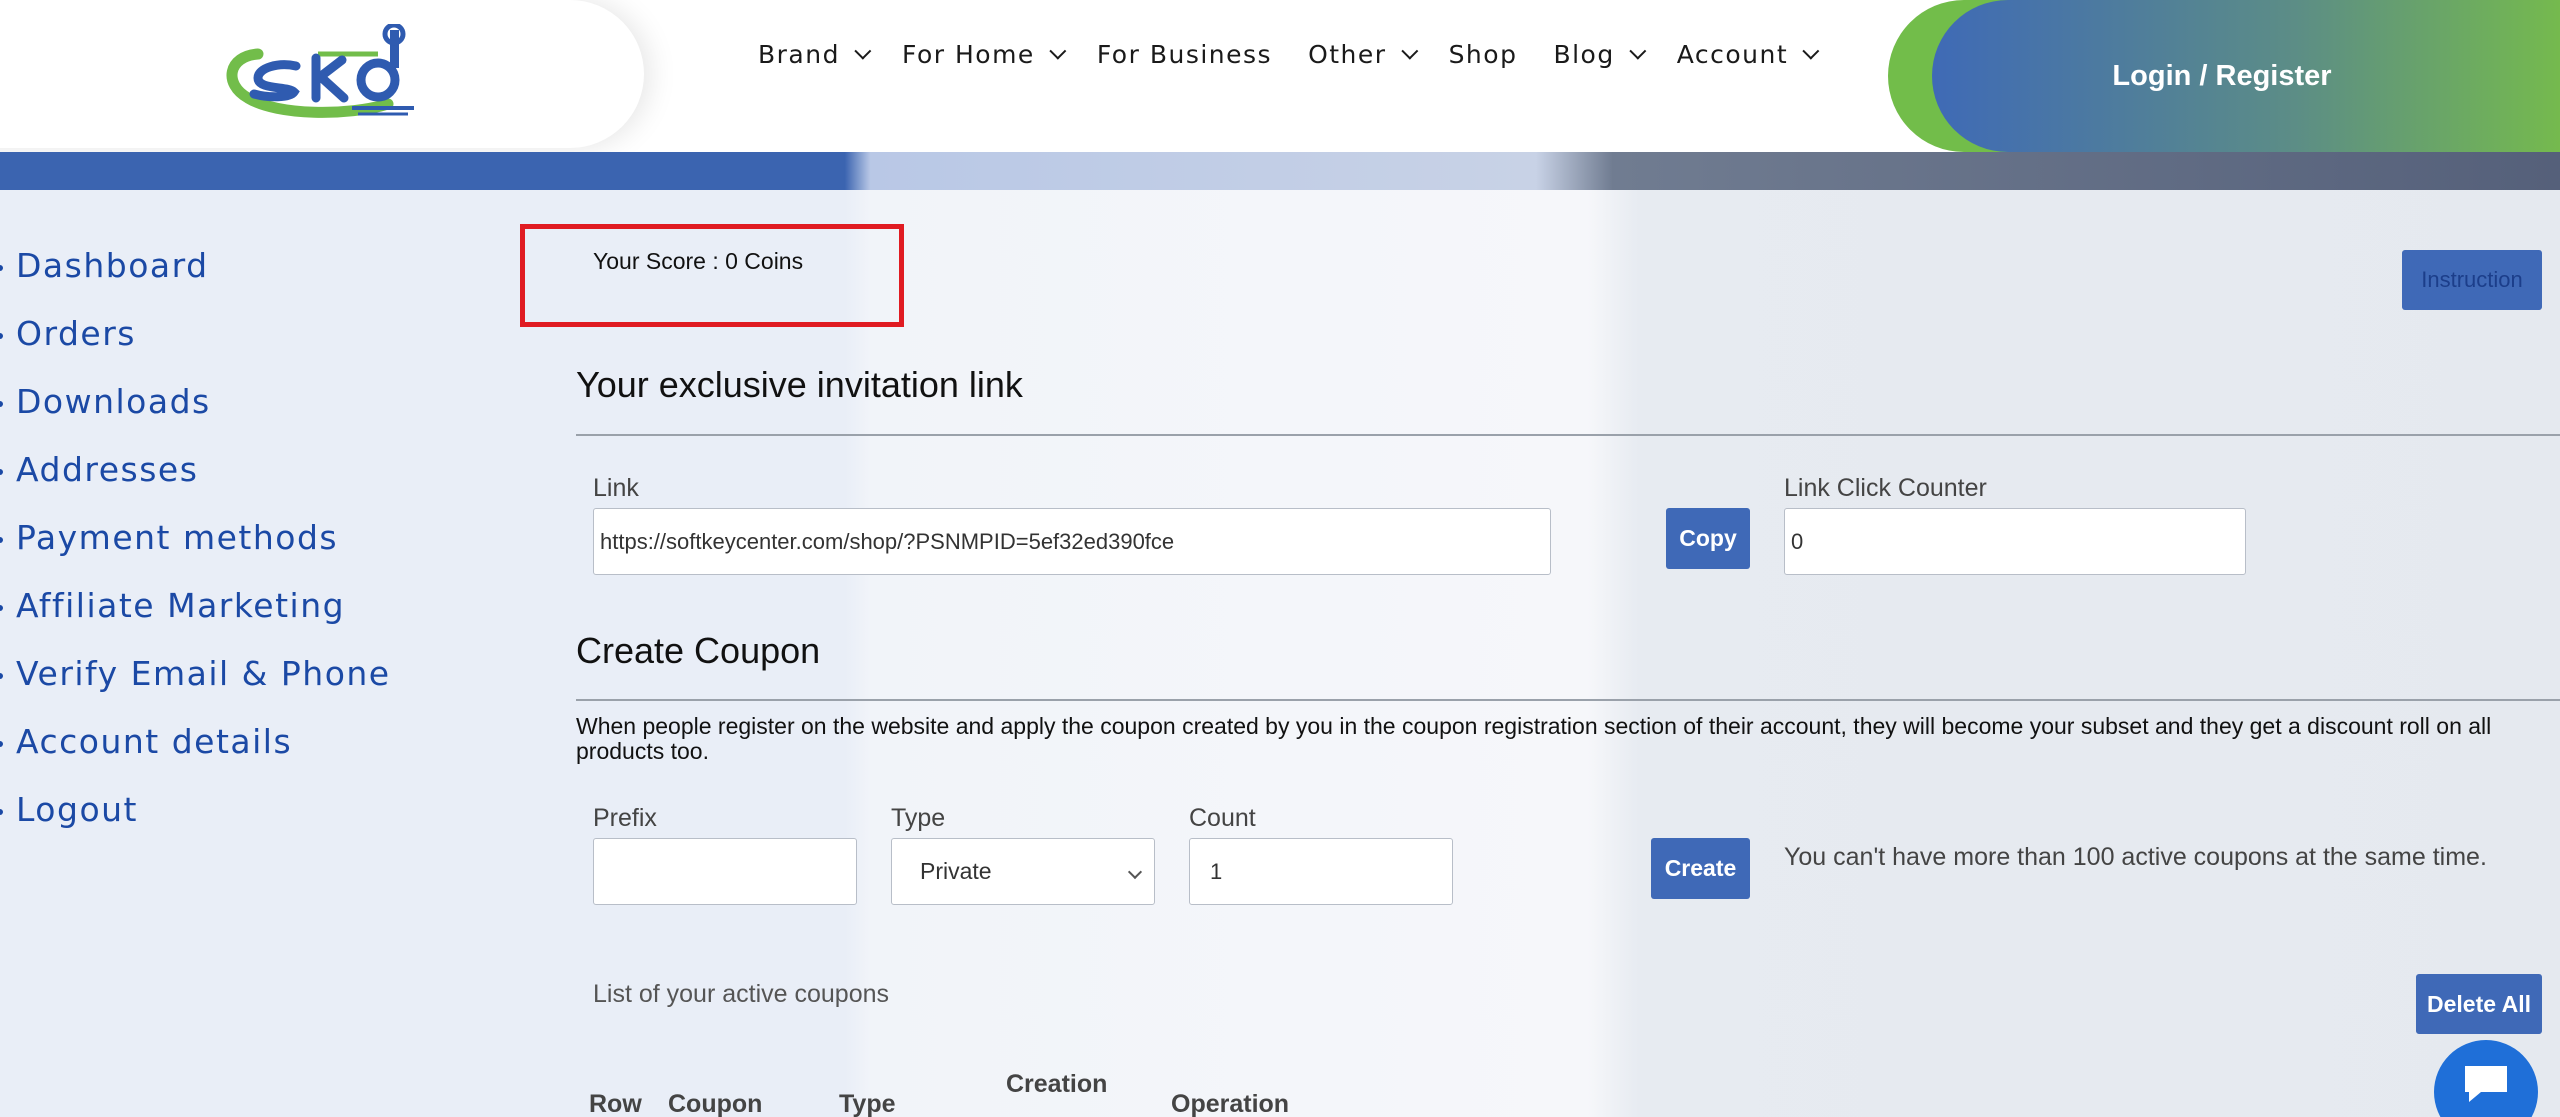 The image size is (2560, 1117). I want to click on column-header-coupon: Coupon, so click(715, 1103).